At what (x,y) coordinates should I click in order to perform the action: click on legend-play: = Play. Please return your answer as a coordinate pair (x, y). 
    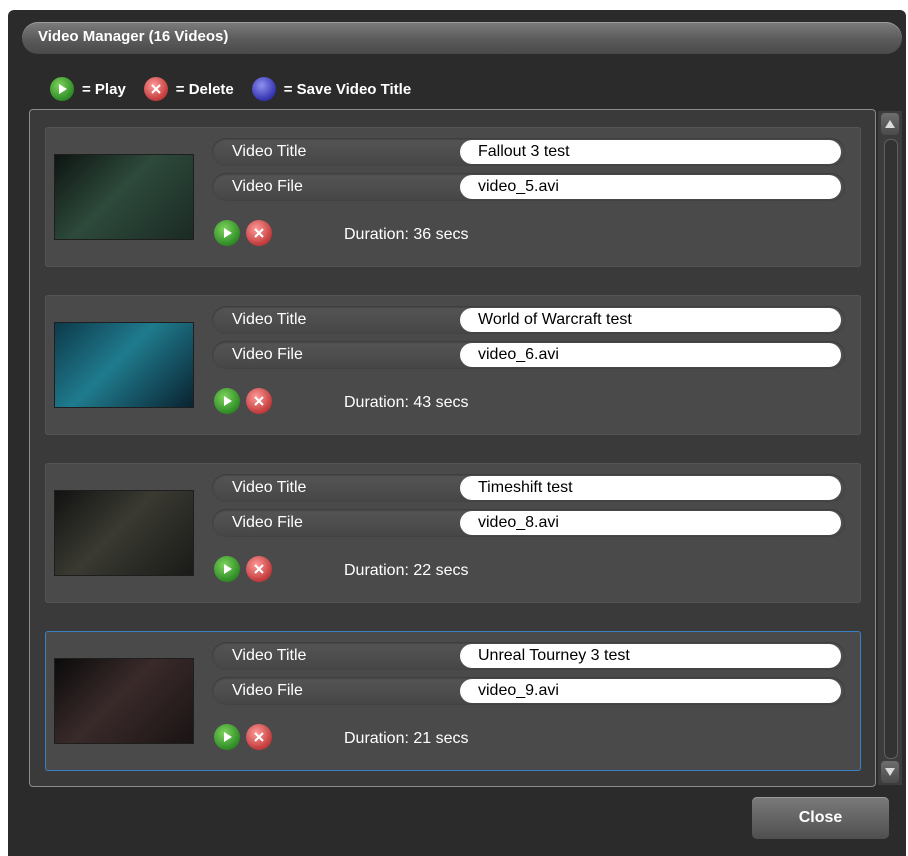
    Looking at the image, I should click on (88, 89).